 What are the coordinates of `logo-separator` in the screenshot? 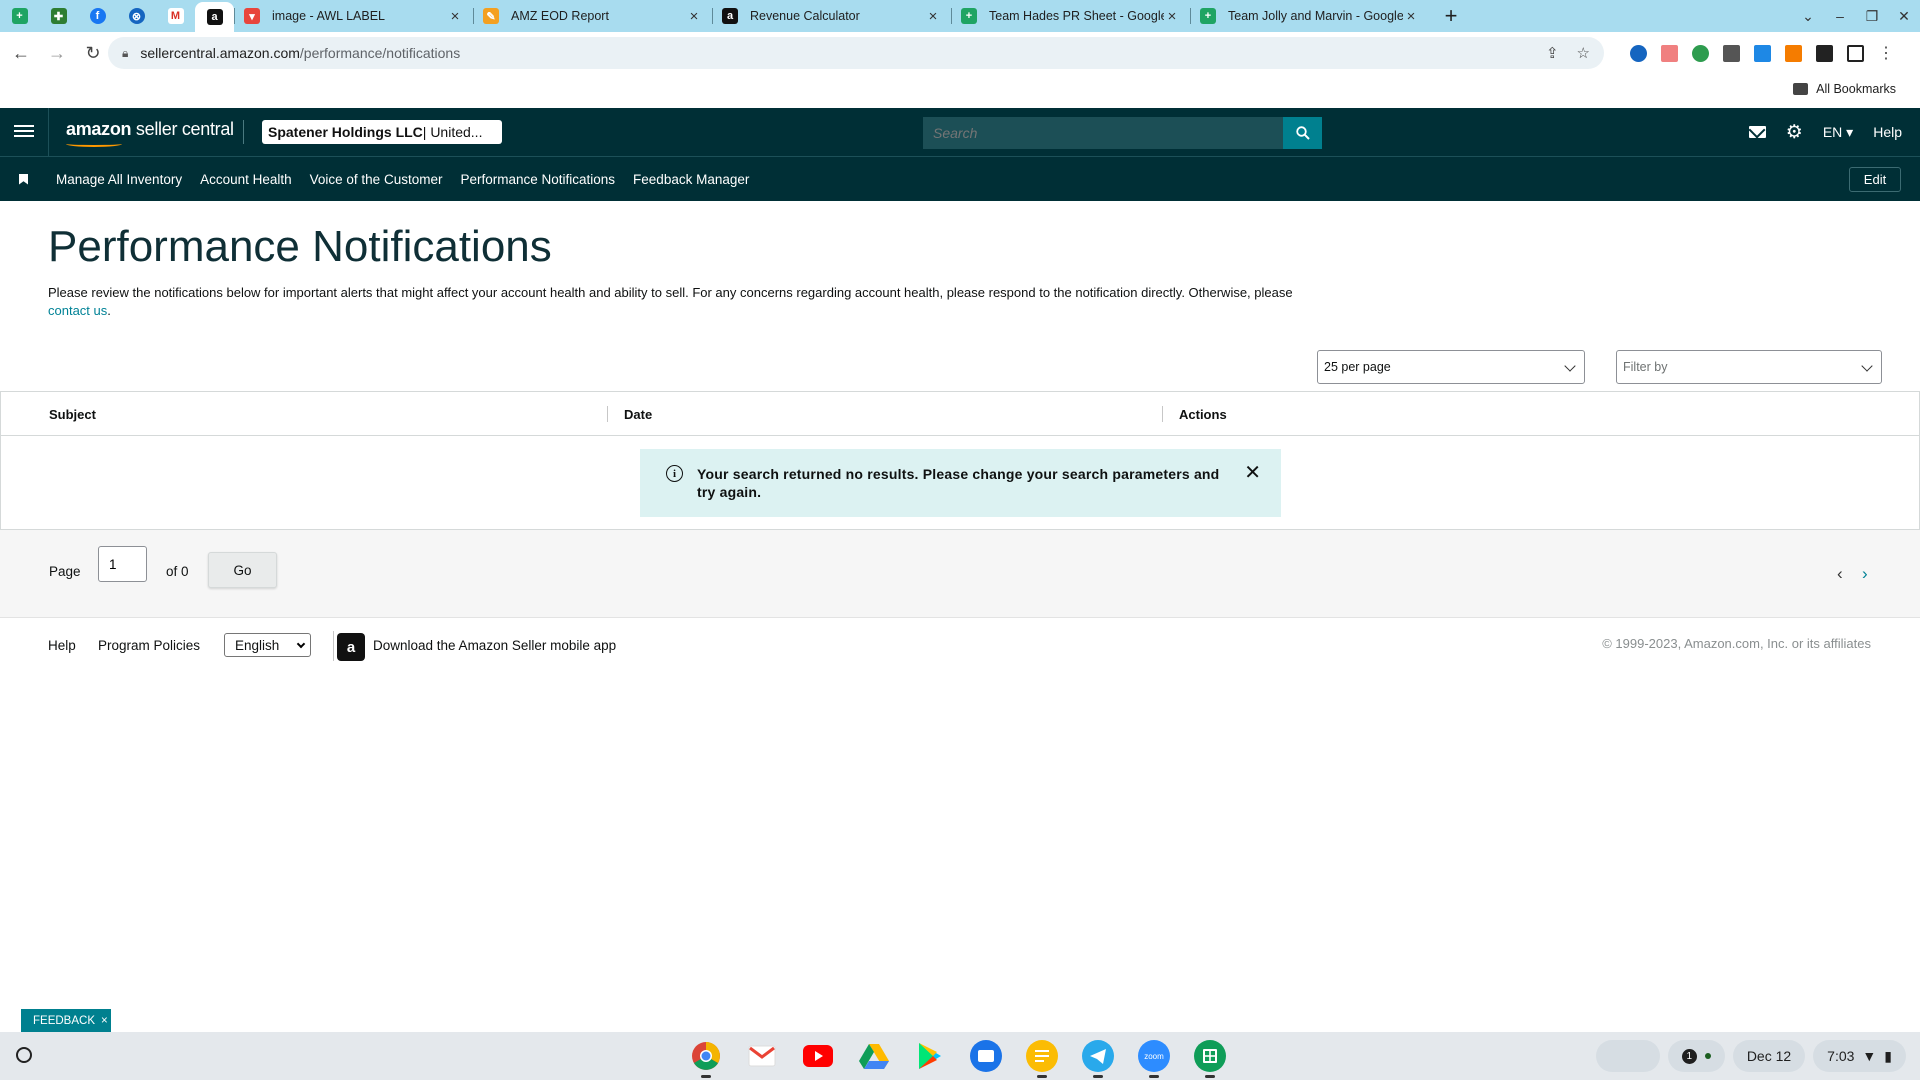 It's located at (243, 132).